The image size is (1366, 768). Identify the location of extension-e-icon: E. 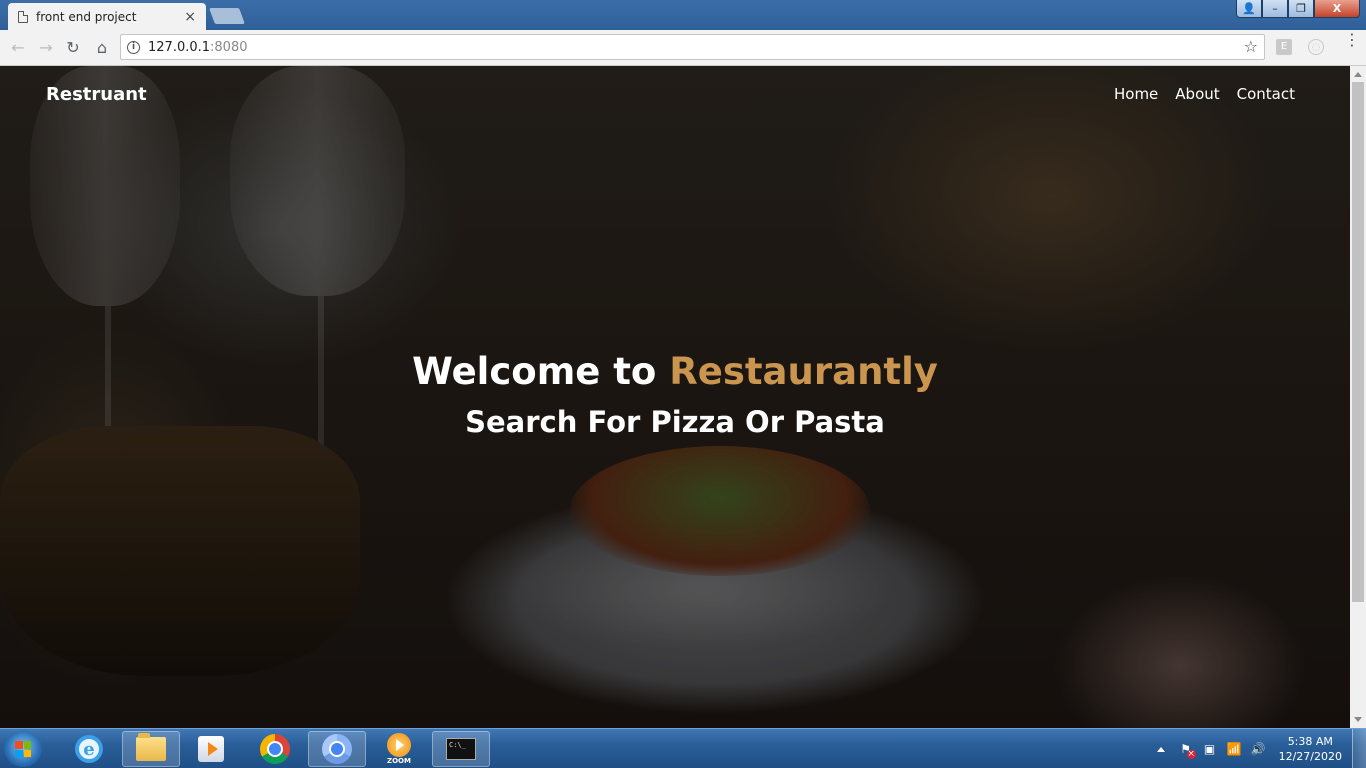
(1284, 47).